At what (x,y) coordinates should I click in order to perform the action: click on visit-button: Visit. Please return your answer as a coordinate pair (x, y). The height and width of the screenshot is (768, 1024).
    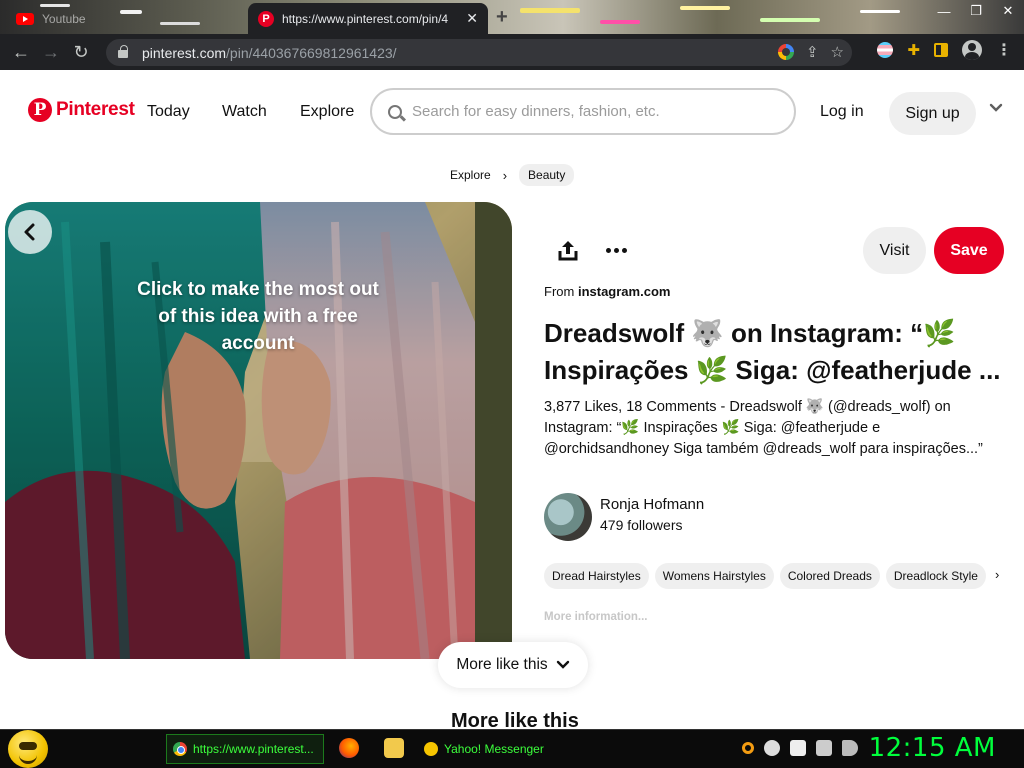
    Looking at the image, I should click on (894, 250).